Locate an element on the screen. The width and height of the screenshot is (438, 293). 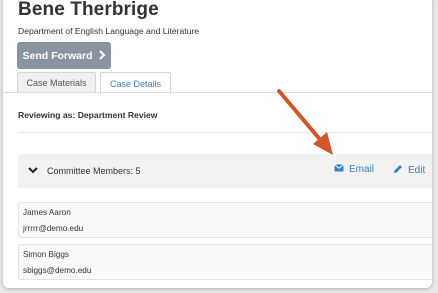
committee-members-header: Committee Members: 5 Email Edit is located at coordinates (225, 171).